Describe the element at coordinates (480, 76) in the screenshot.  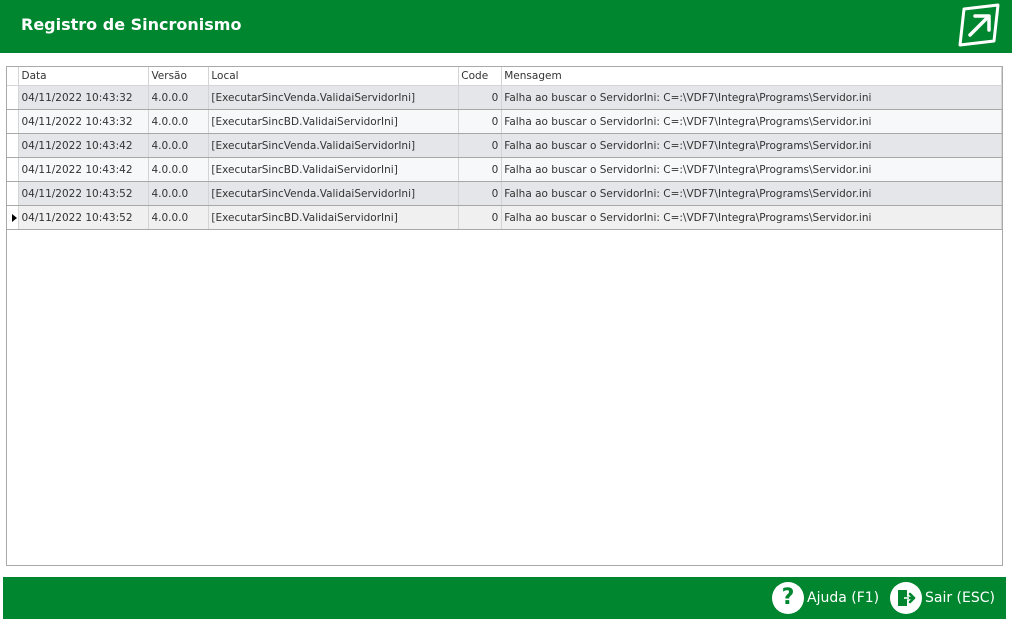
I see `column-header-code: Code` at that location.